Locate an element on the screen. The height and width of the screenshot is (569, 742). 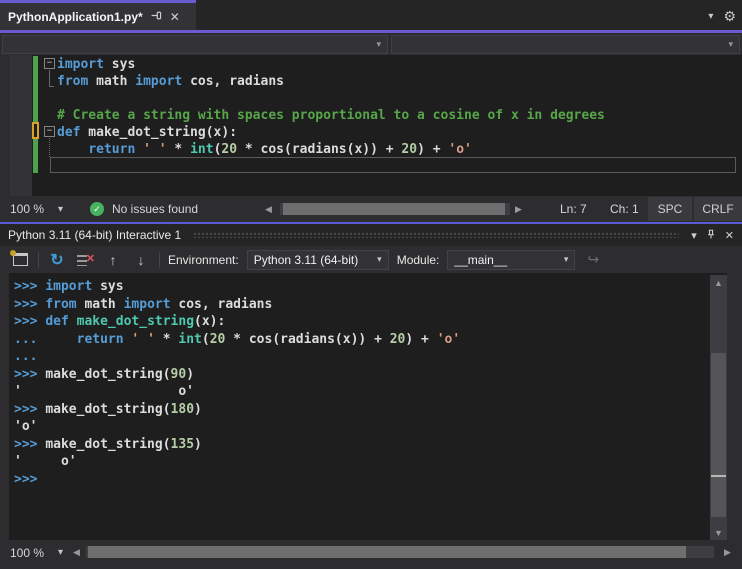
environment-combobox: Python 3.11 (64-bit) ▾ is located at coordinates (317, 259).